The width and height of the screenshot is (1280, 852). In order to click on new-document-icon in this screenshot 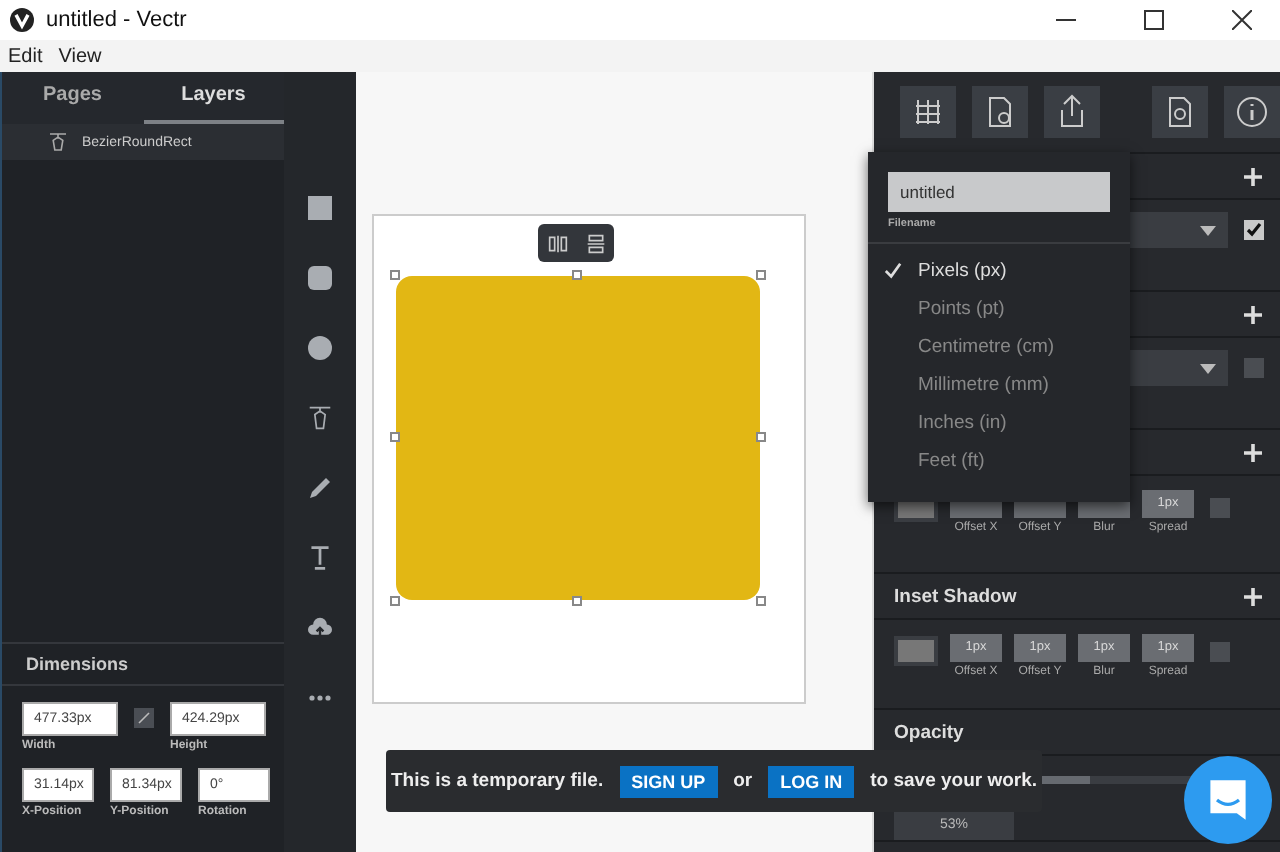, I will do `click(1180, 112)`.